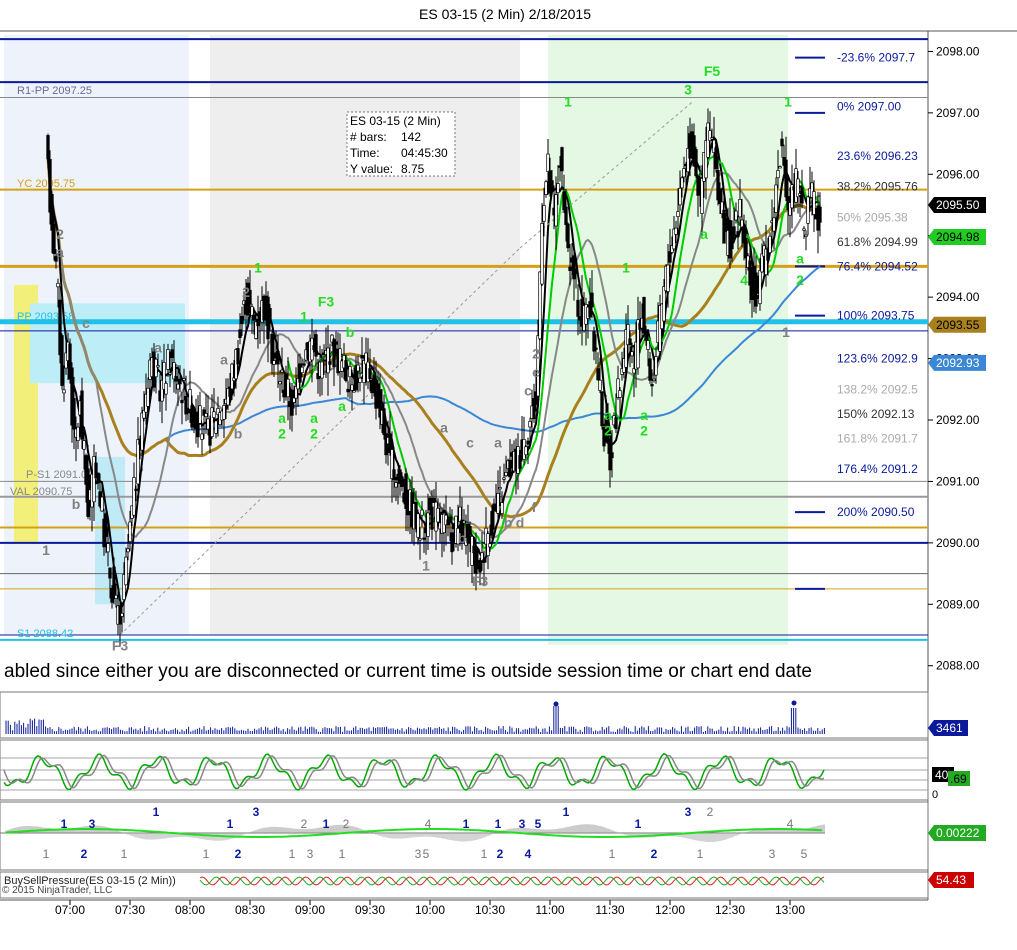 This screenshot has height=950, width=1017. What do you see at coordinates (877, 187) in the screenshot?
I see `fib-label: 38.2% 2095.76` at bounding box center [877, 187].